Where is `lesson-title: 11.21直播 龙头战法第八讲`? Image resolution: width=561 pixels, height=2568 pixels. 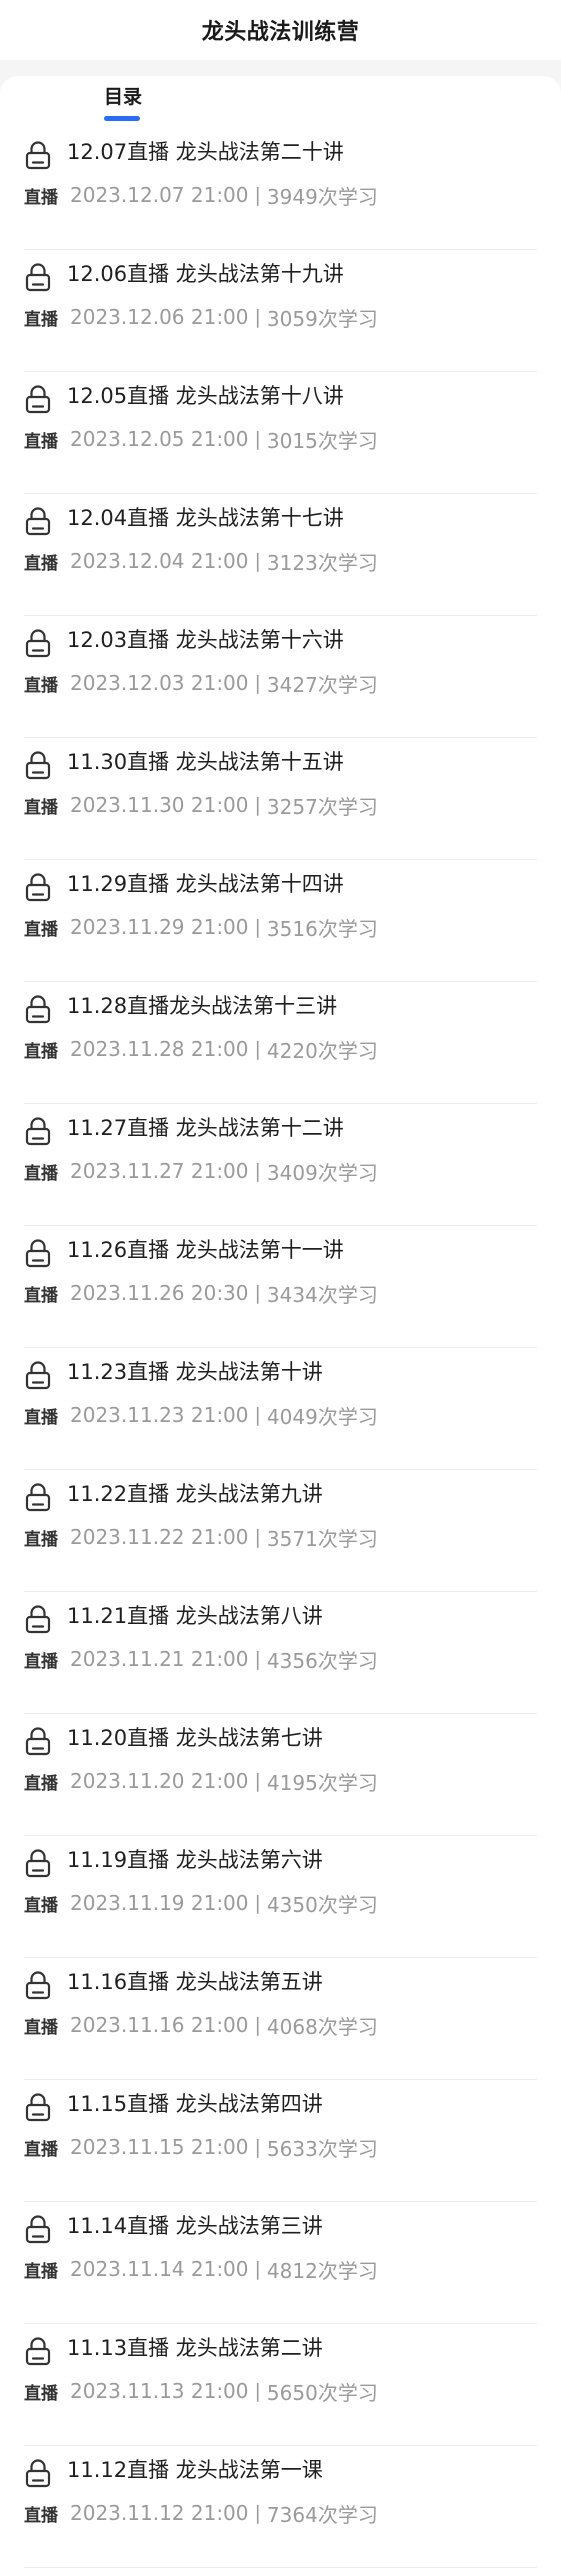
lesson-title: 11.21直播 龙头战法第八讲 is located at coordinates (195, 1616).